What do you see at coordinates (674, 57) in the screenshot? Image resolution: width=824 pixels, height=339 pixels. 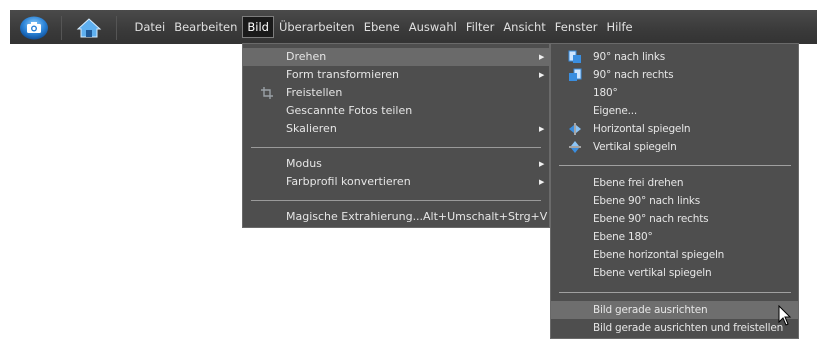 I see `submenu-item-90-nach-links: 90° nach links` at bounding box center [674, 57].